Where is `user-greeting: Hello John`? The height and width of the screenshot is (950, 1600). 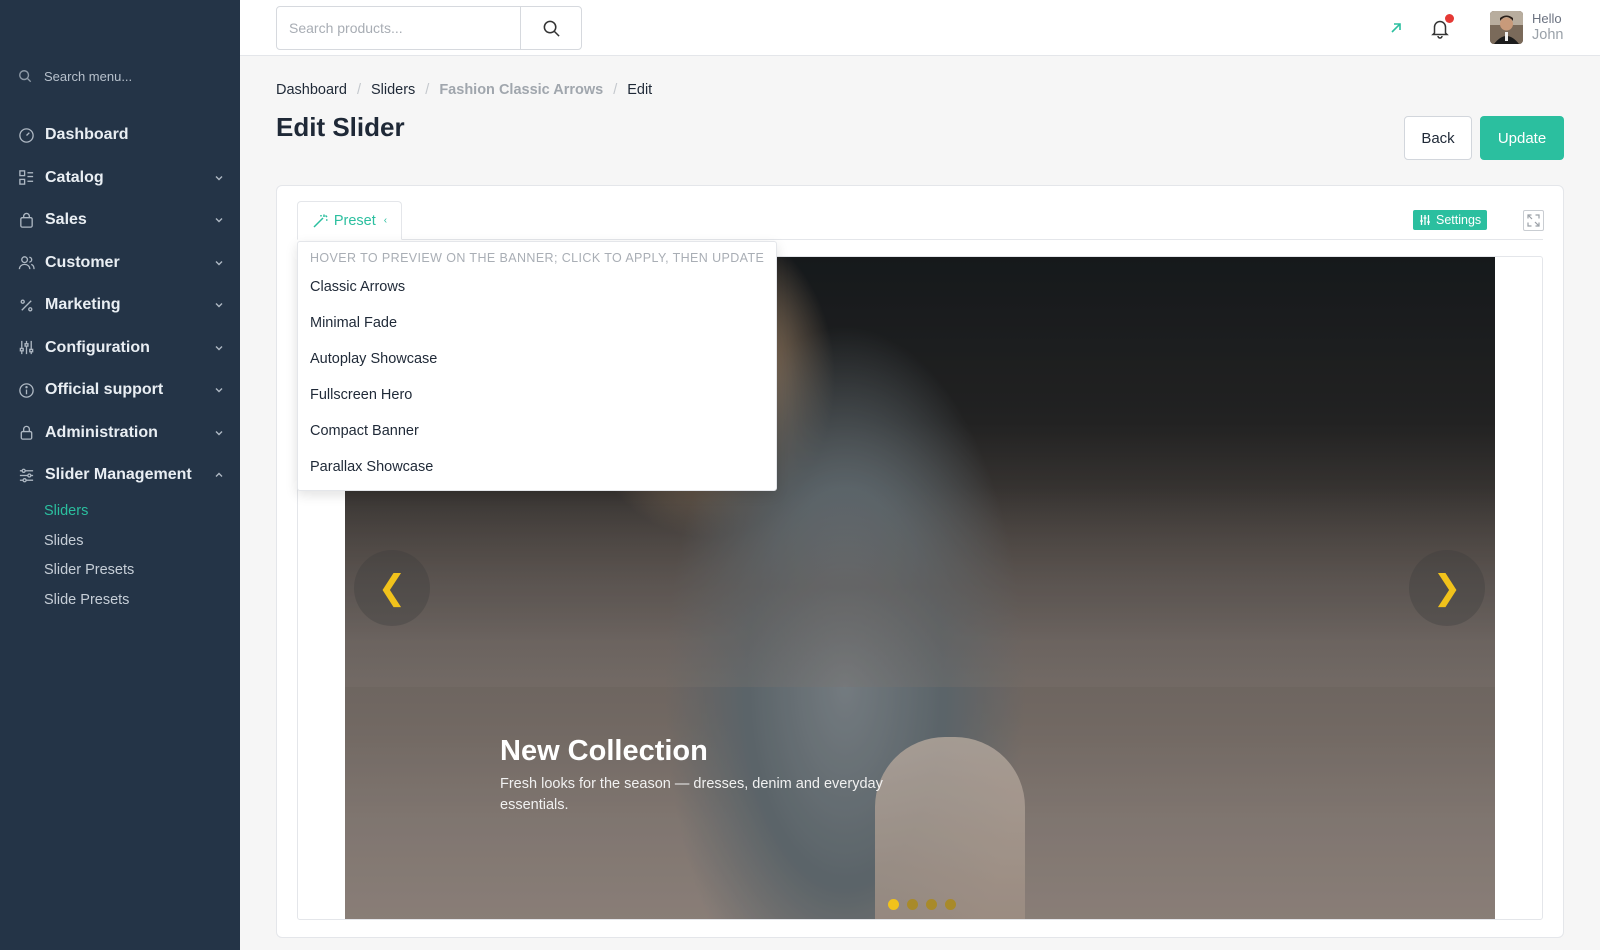 user-greeting: Hello John is located at coordinates (1547, 27).